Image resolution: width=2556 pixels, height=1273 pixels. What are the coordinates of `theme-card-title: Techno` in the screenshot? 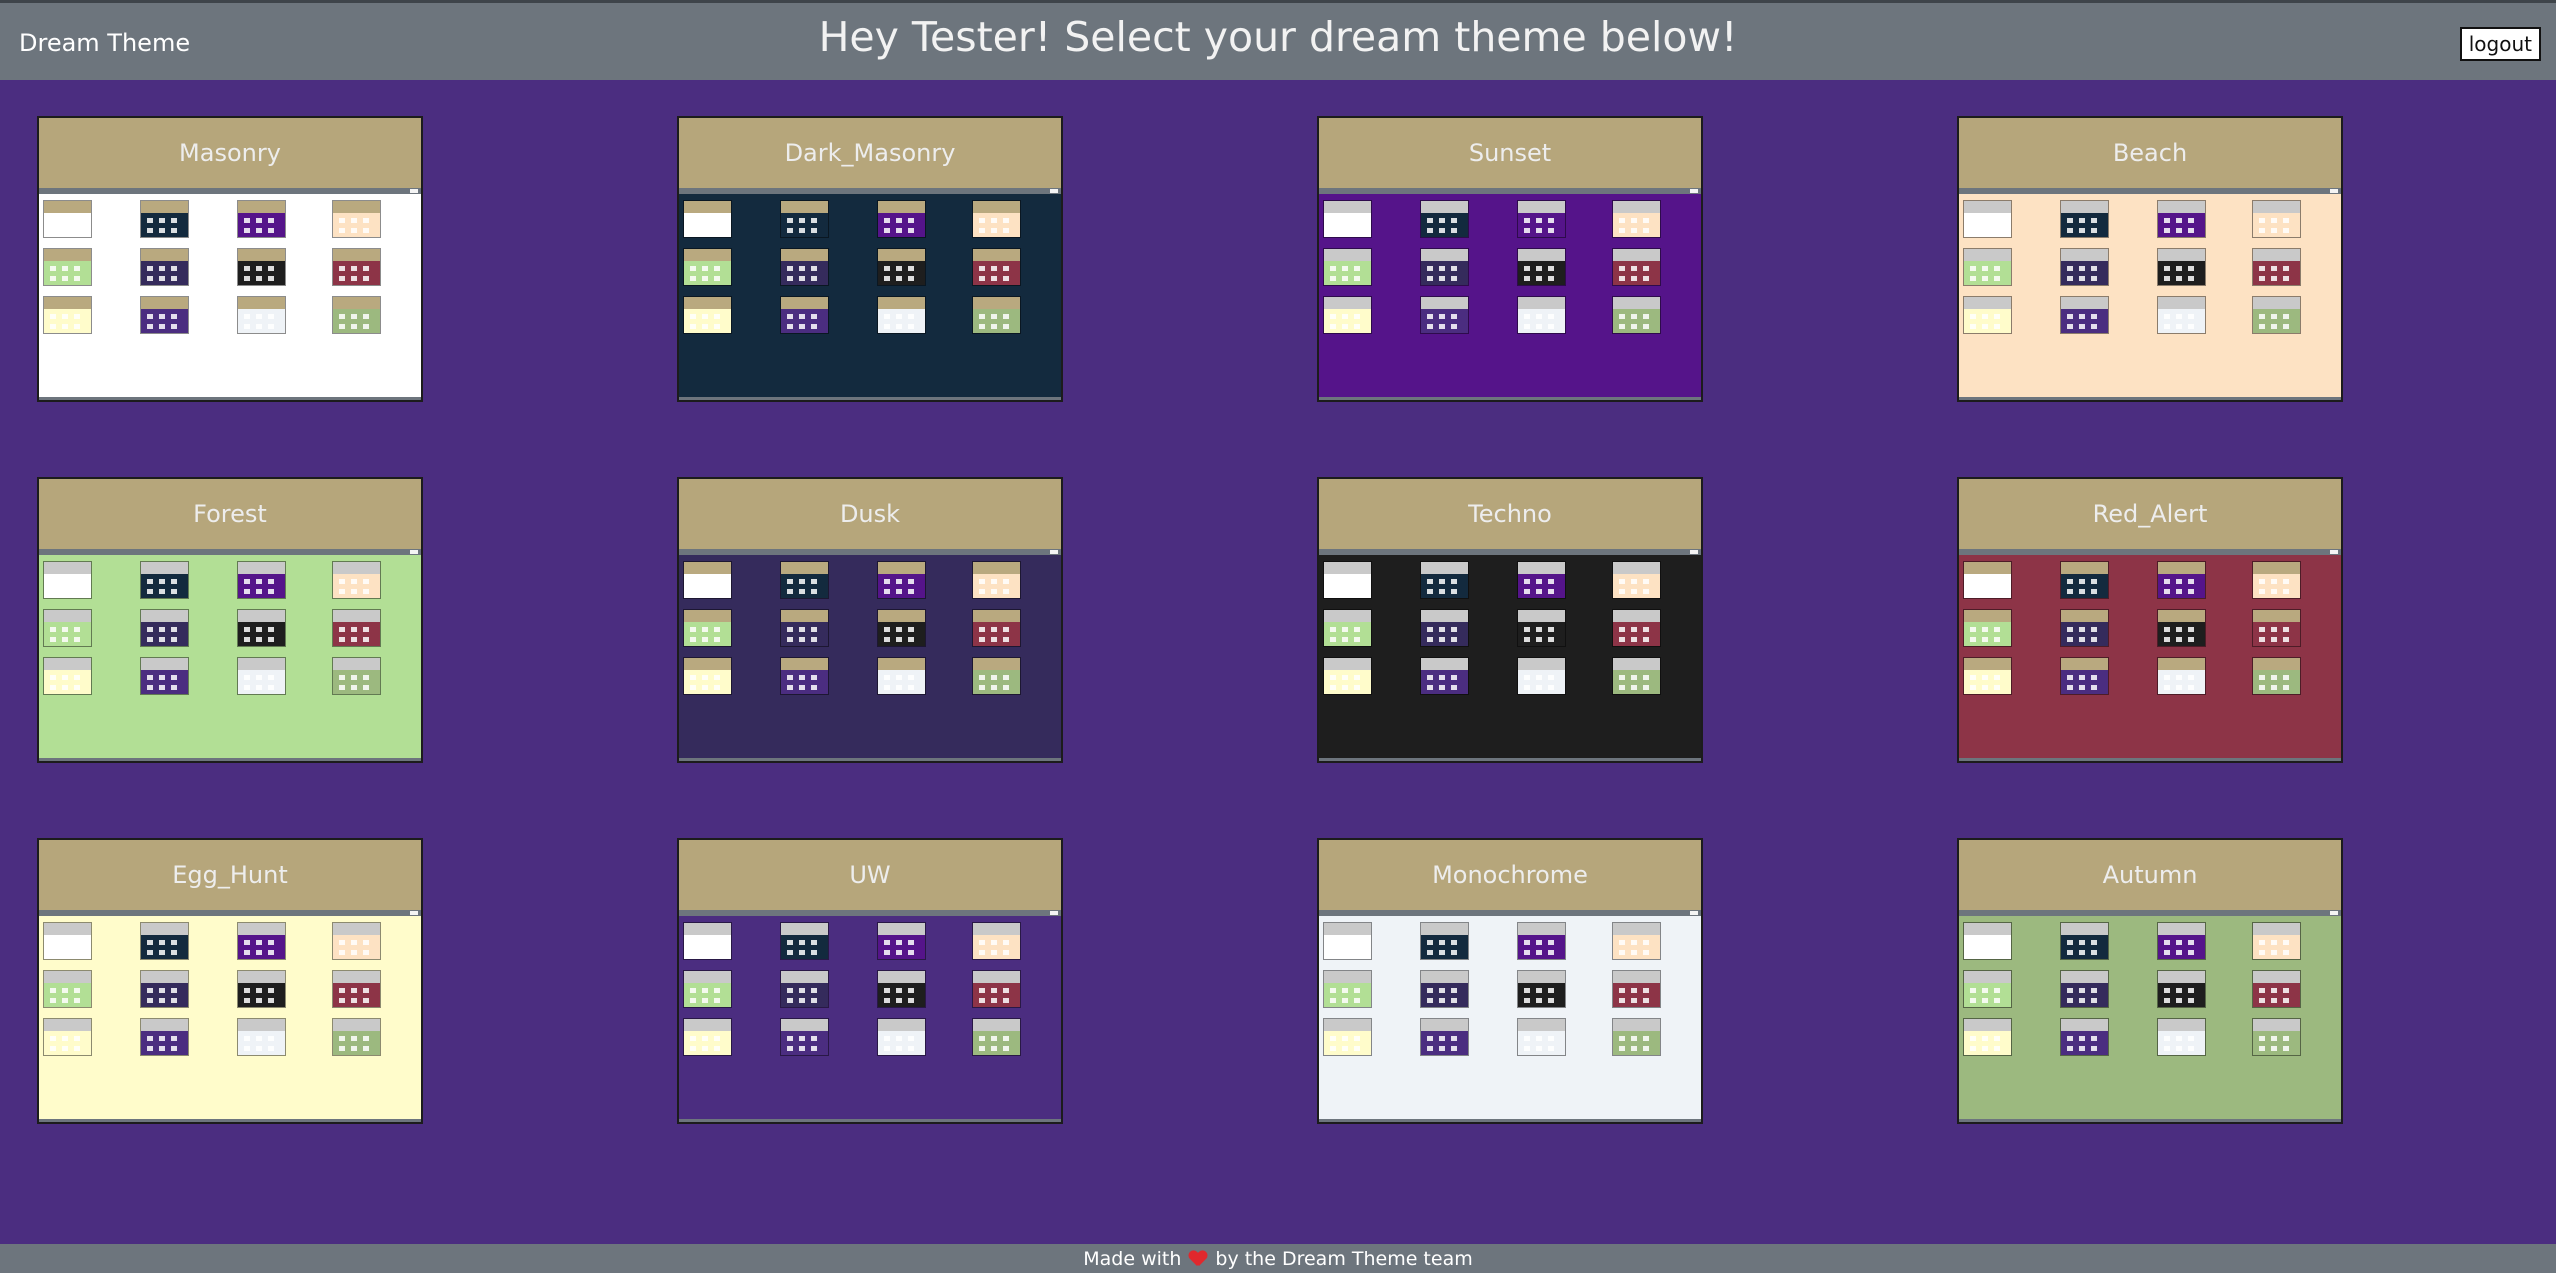 It's located at (1510, 514).